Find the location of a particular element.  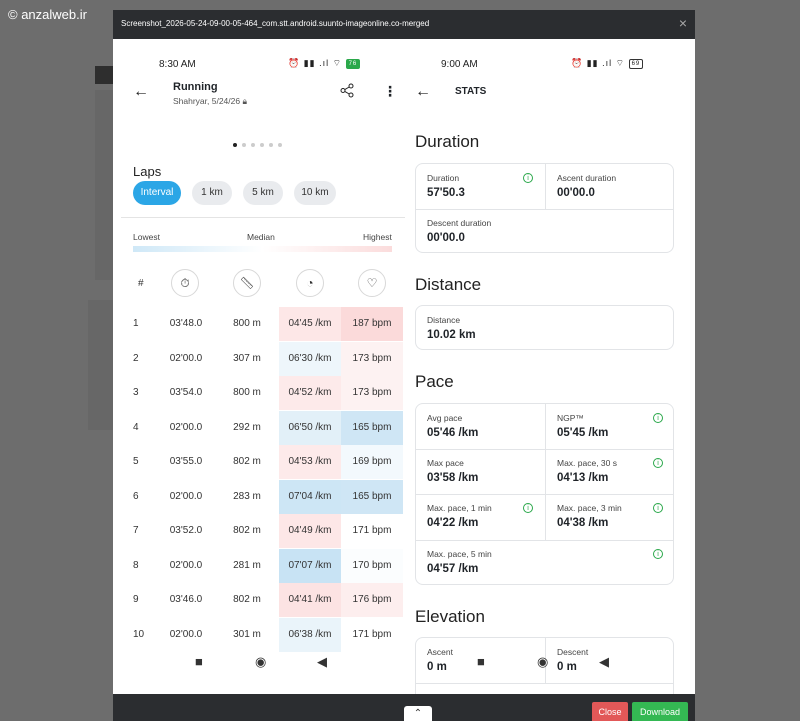

status-bar-icons: ⏰ ▮▮ .ıl ⌔ 76 is located at coordinates (324, 63).